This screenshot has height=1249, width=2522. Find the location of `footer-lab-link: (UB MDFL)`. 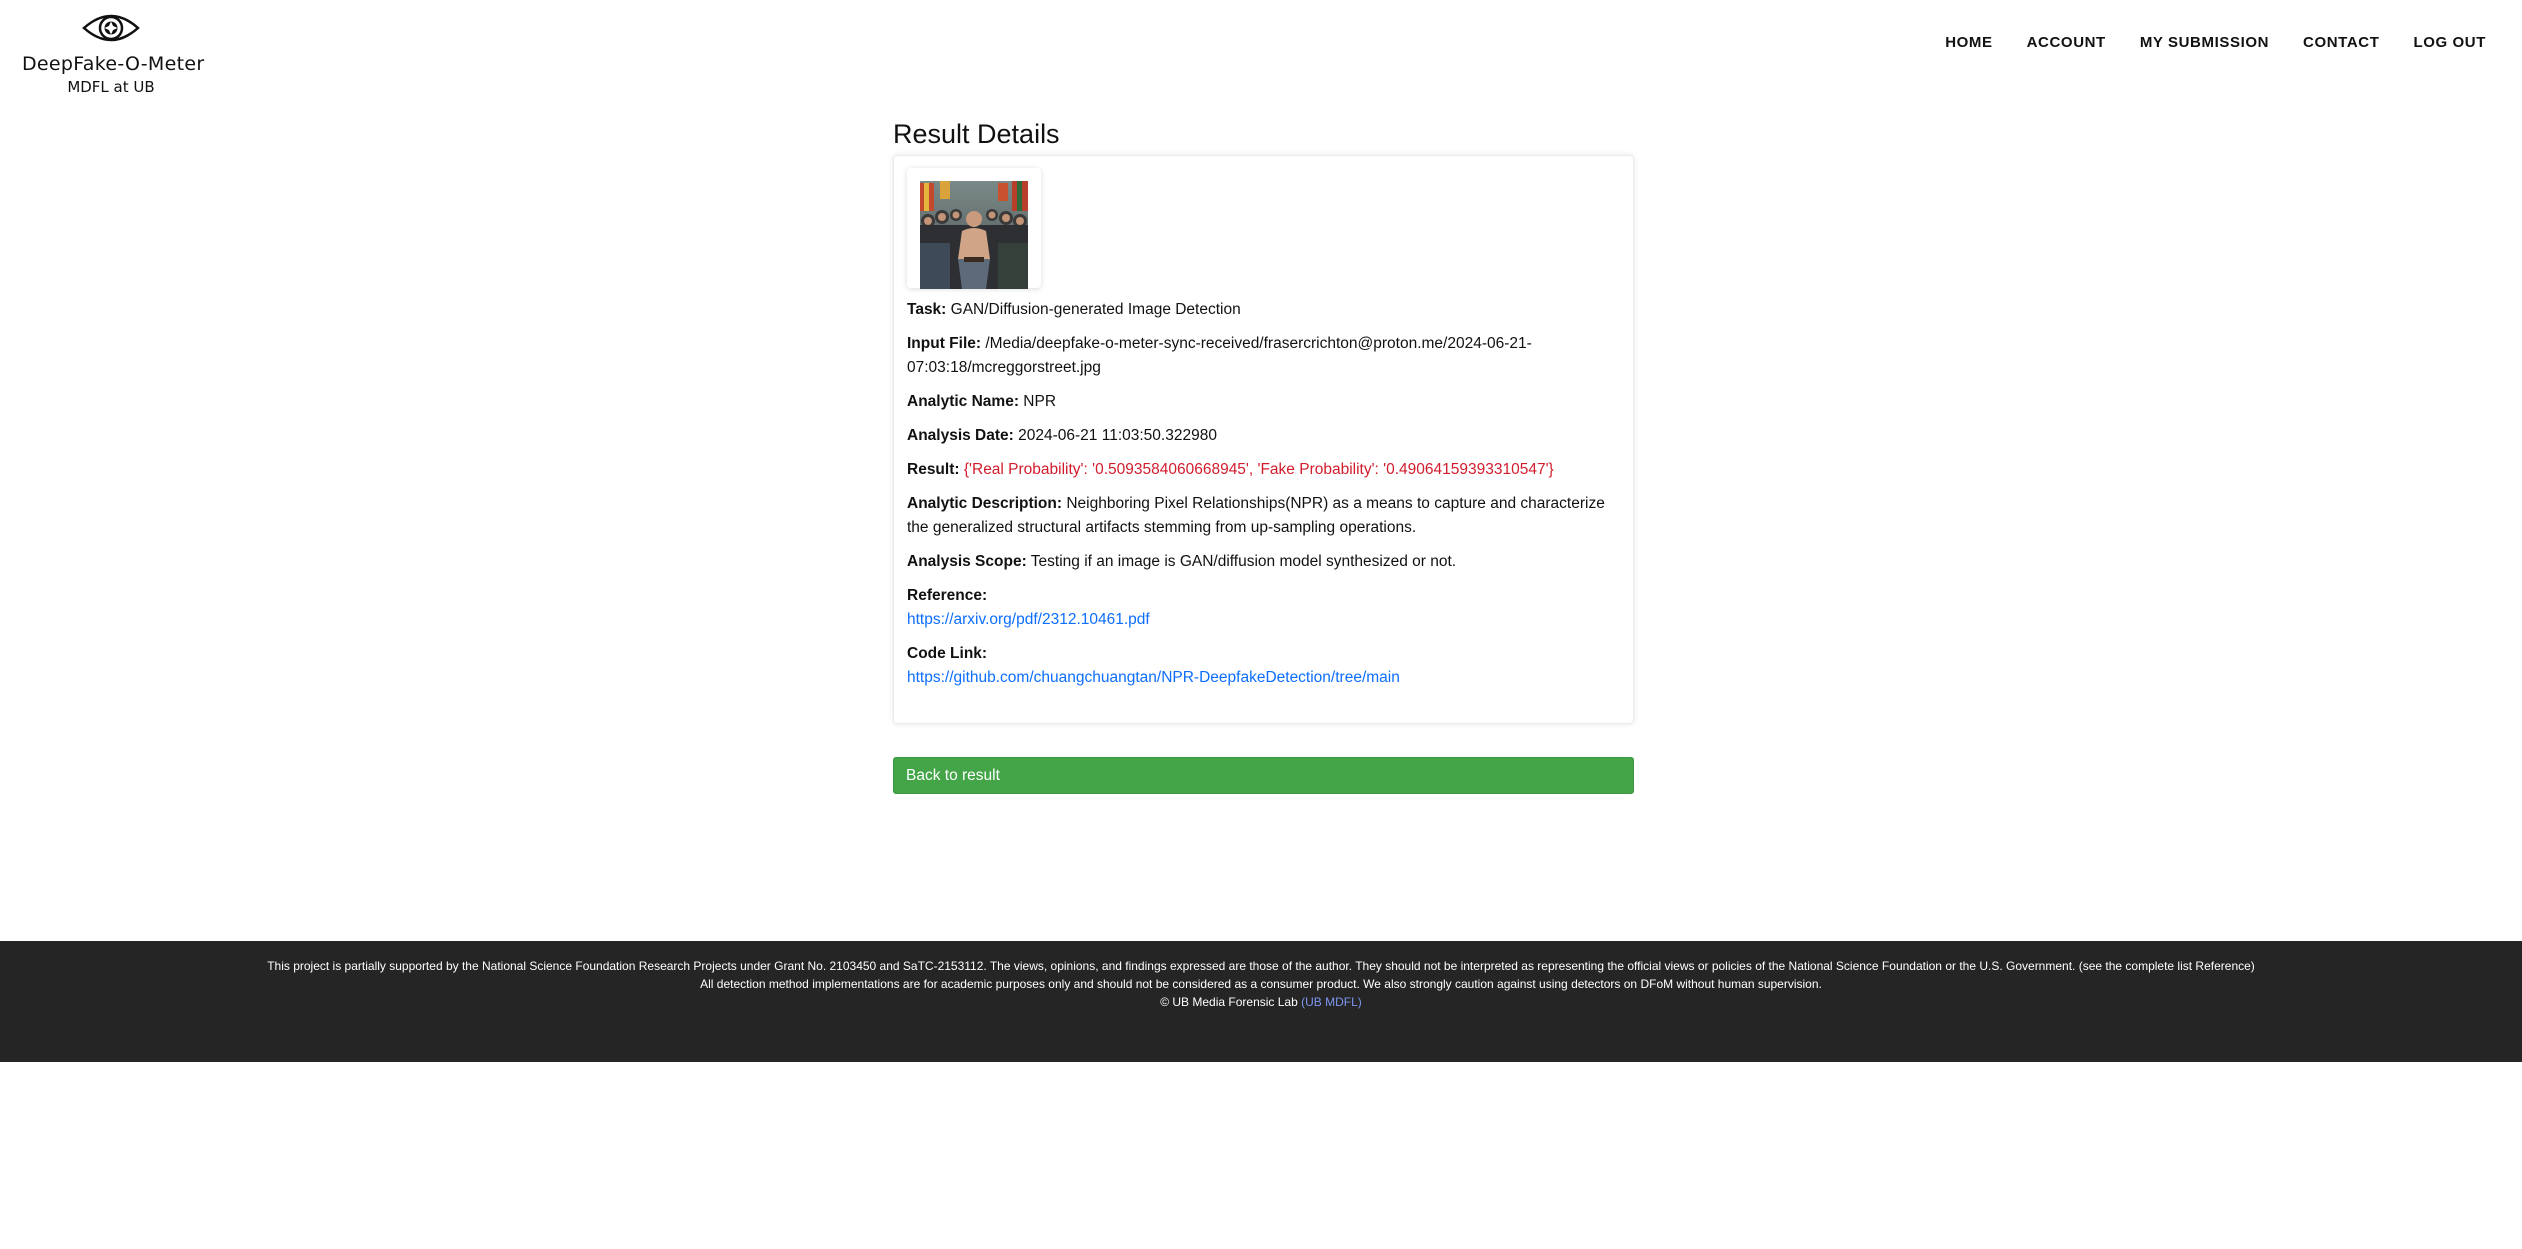

footer-lab-link: (UB MDFL) is located at coordinates (1331, 1002).